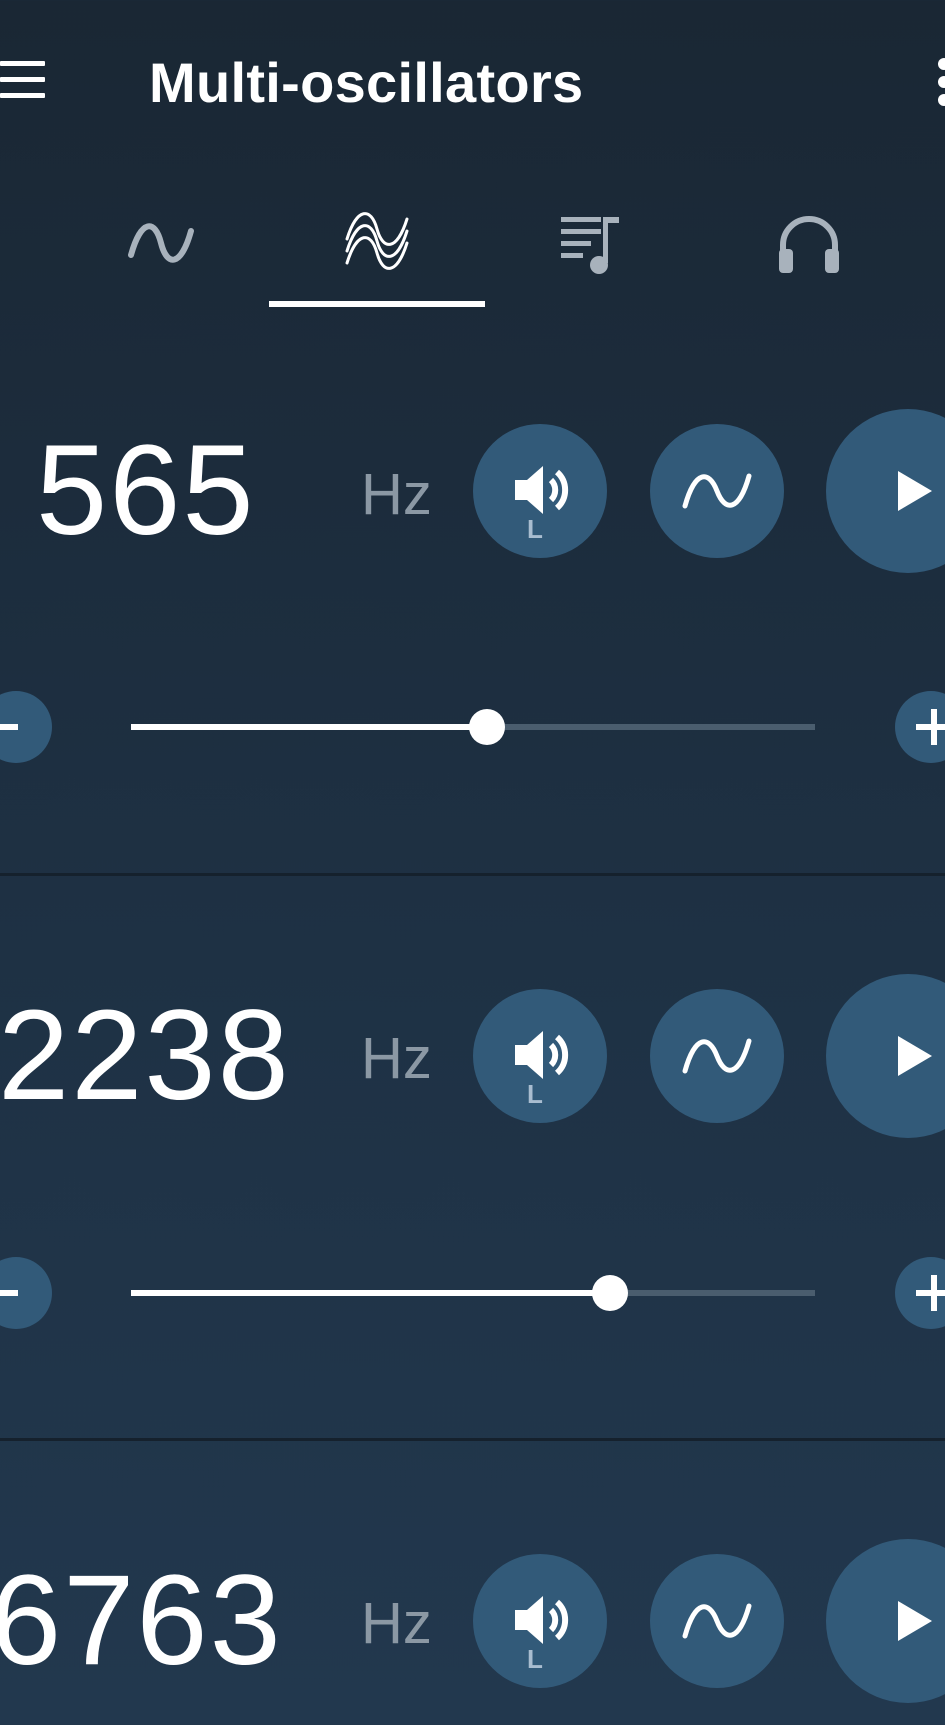 Image resolution: width=945 pixels, height=1725 pixels. I want to click on frequency-value: 2238, so click(145, 1056).